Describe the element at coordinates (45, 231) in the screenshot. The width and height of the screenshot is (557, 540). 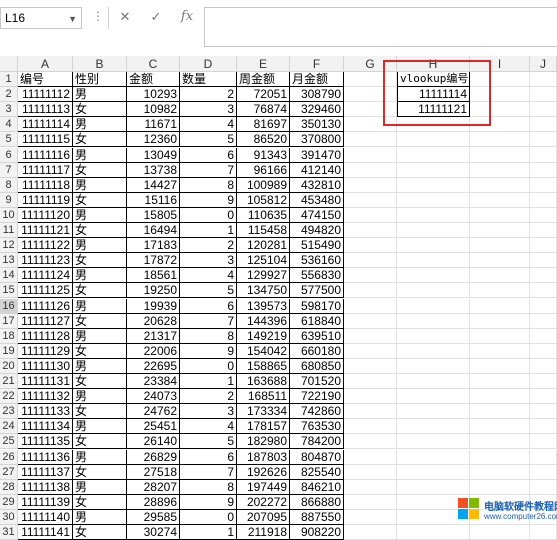
I see `data-cell: 11111121` at that location.